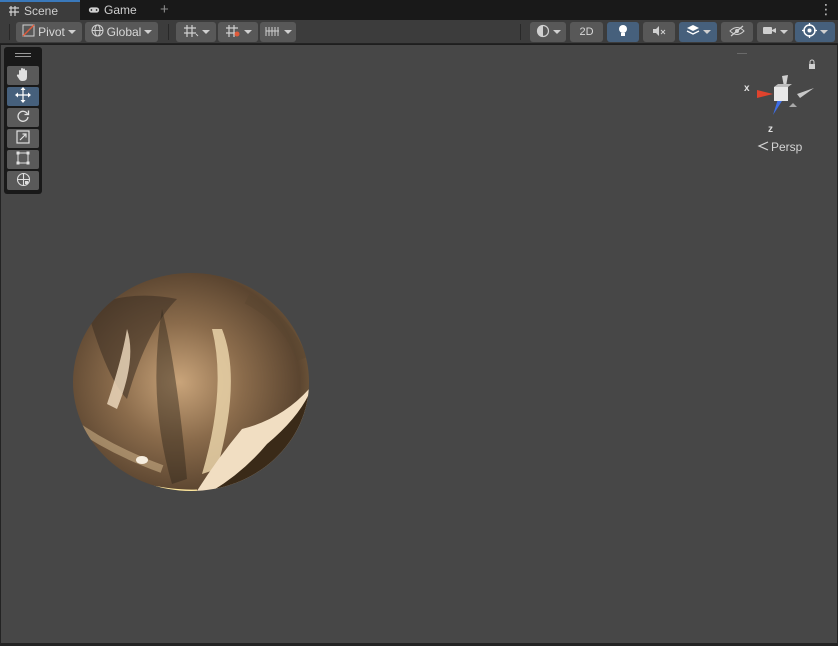 Image resolution: width=838 pixels, height=646 pixels. I want to click on scale-icon, so click(23, 138).